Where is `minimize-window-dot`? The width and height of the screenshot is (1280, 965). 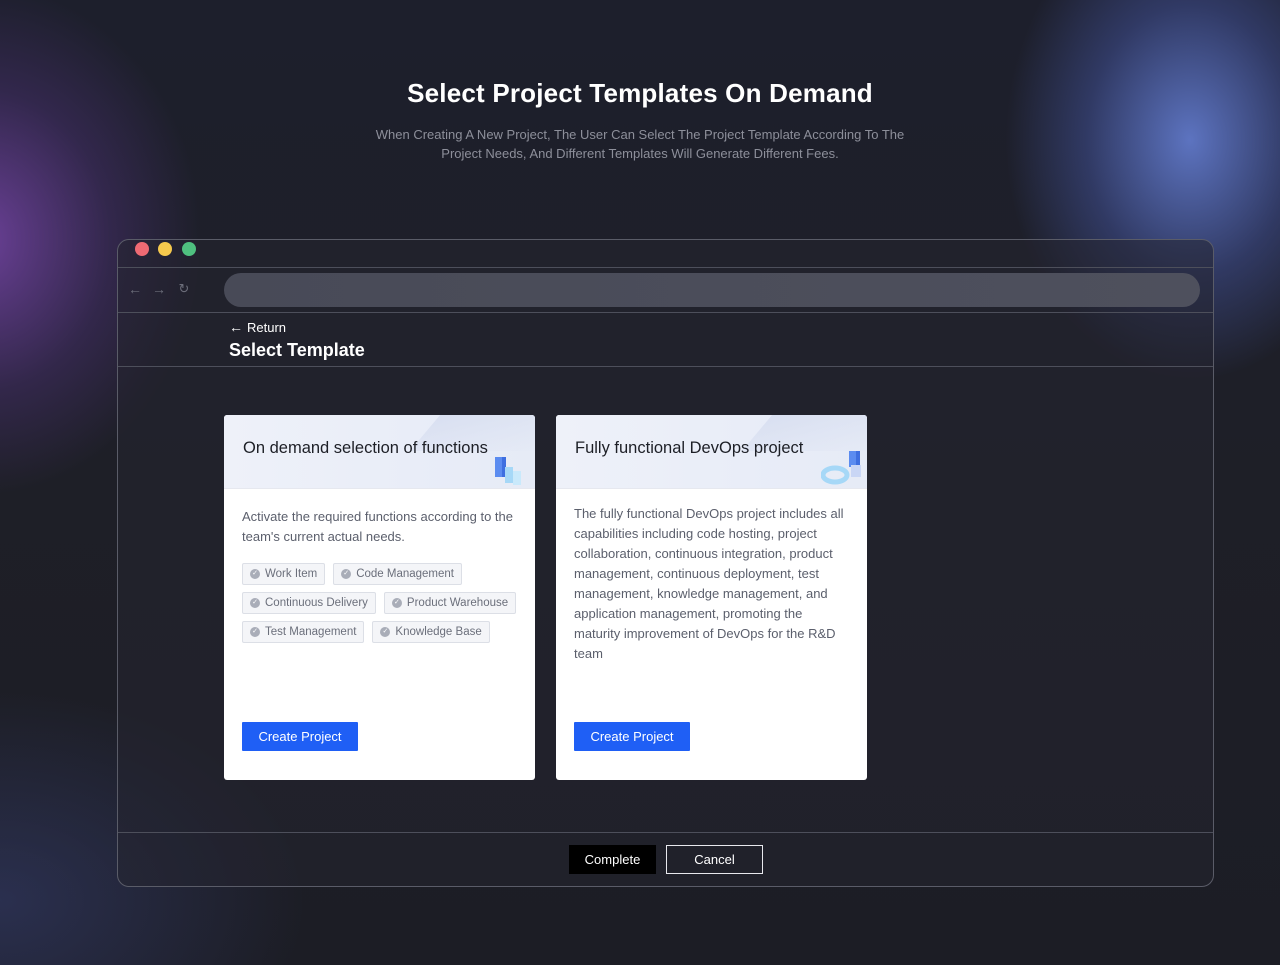 minimize-window-dot is located at coordinates (165, 249).